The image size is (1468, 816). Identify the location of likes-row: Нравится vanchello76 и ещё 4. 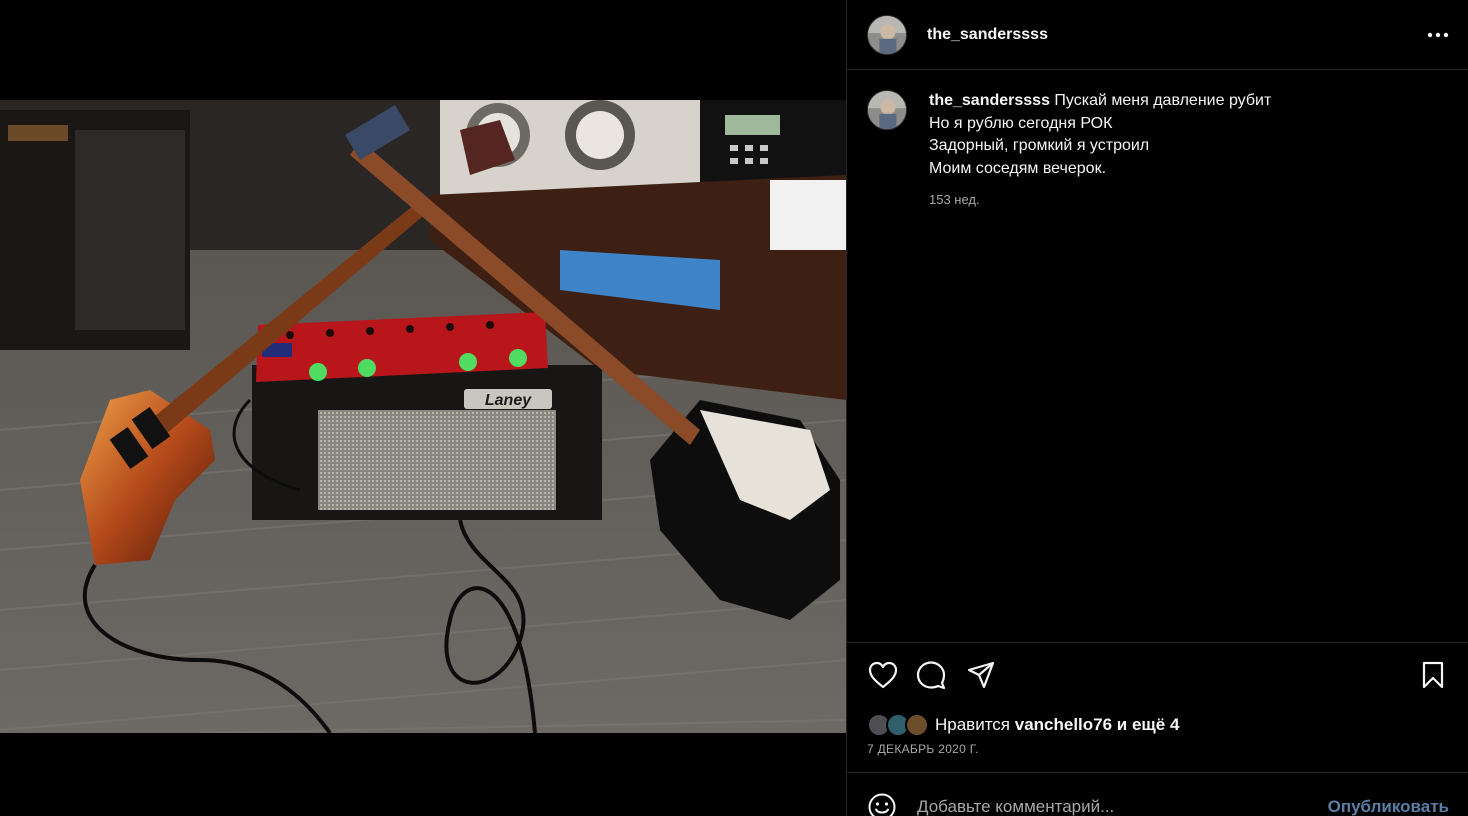
(1023, 725).